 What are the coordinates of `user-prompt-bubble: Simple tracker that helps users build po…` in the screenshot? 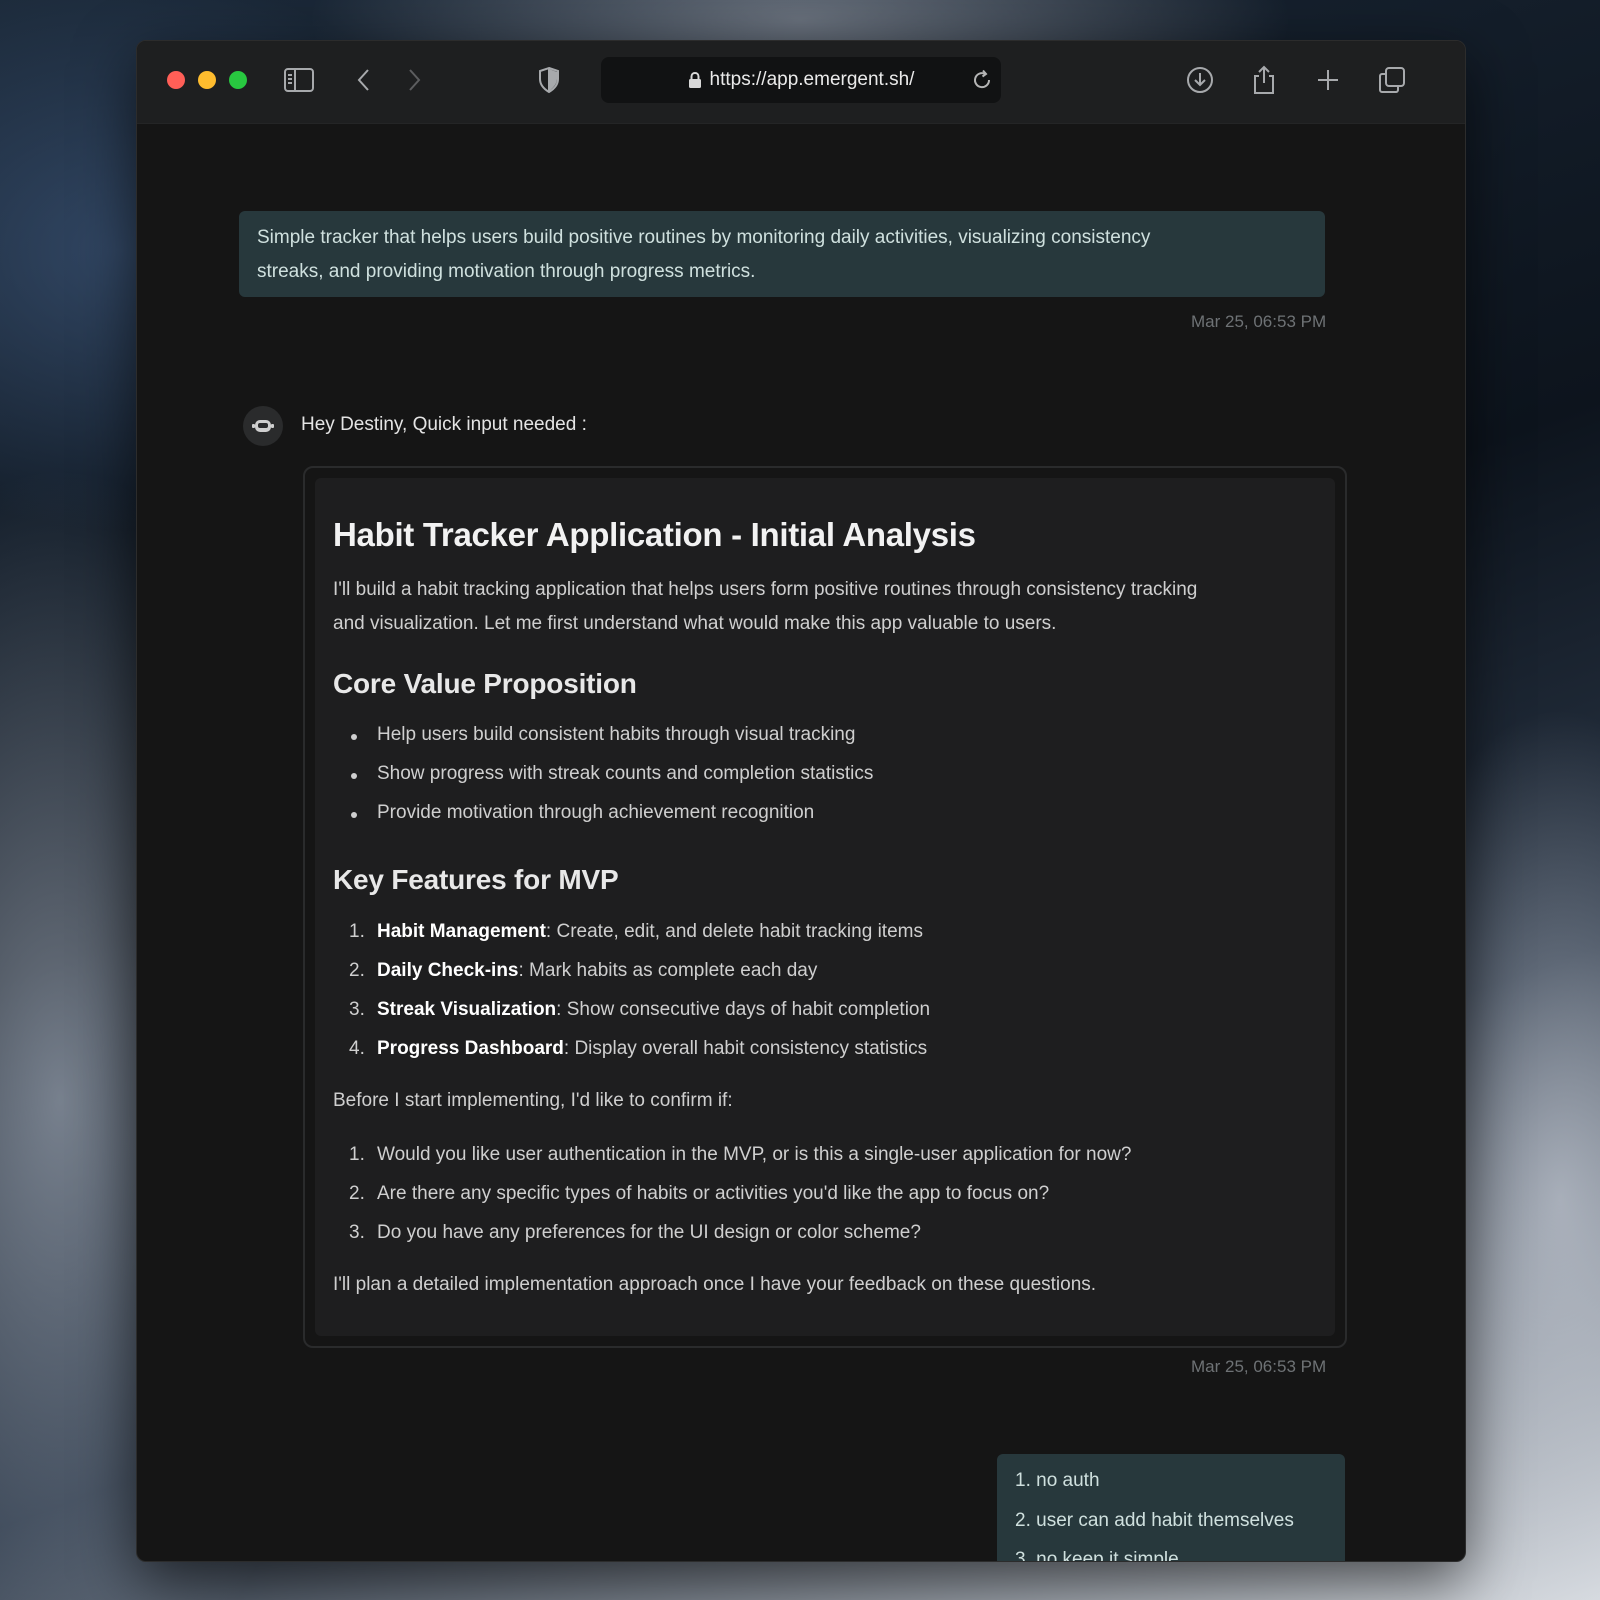 It's located at (782, 254).